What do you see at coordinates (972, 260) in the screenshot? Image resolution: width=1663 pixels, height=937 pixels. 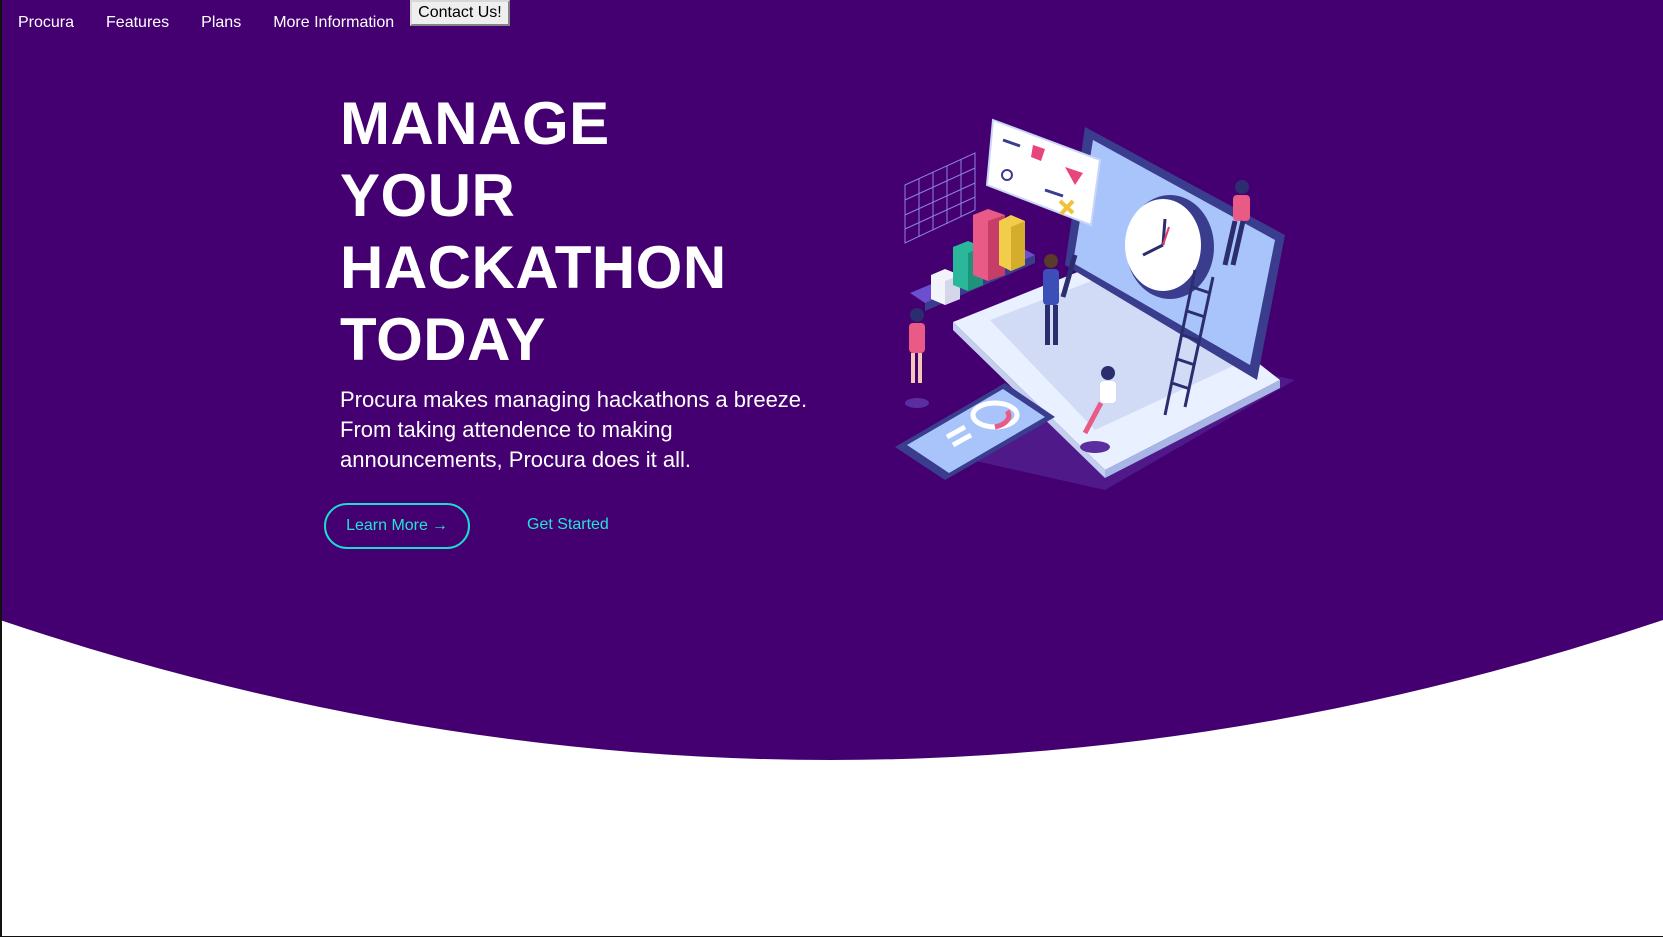 I see `bar-chart-icon` at bounding box center [972, 260].